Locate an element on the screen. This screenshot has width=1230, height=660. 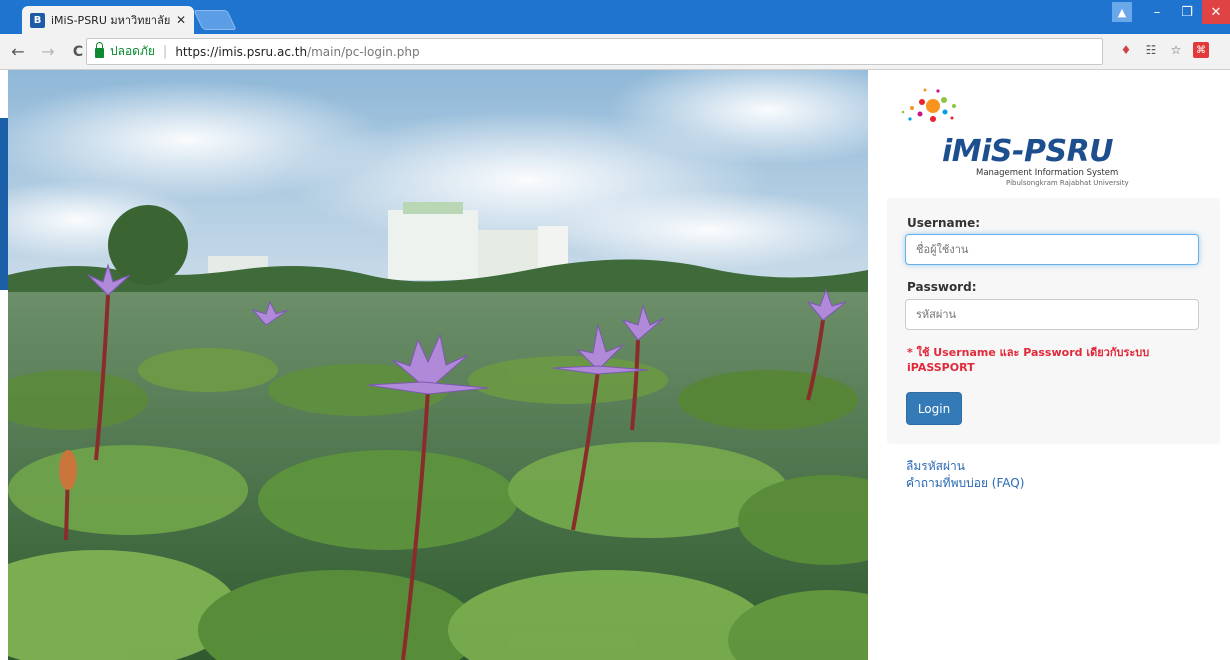
extension-icons: ♦ ☷ ☆ ⌘ is located at coordinates (1163, 50).